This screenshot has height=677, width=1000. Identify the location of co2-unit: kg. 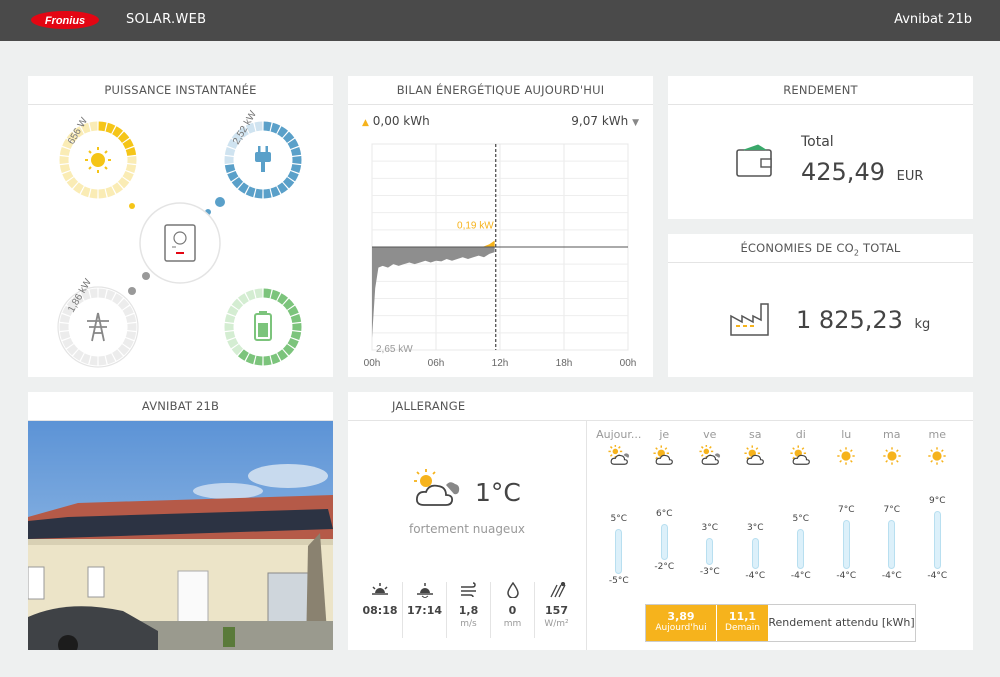
(922, 324).